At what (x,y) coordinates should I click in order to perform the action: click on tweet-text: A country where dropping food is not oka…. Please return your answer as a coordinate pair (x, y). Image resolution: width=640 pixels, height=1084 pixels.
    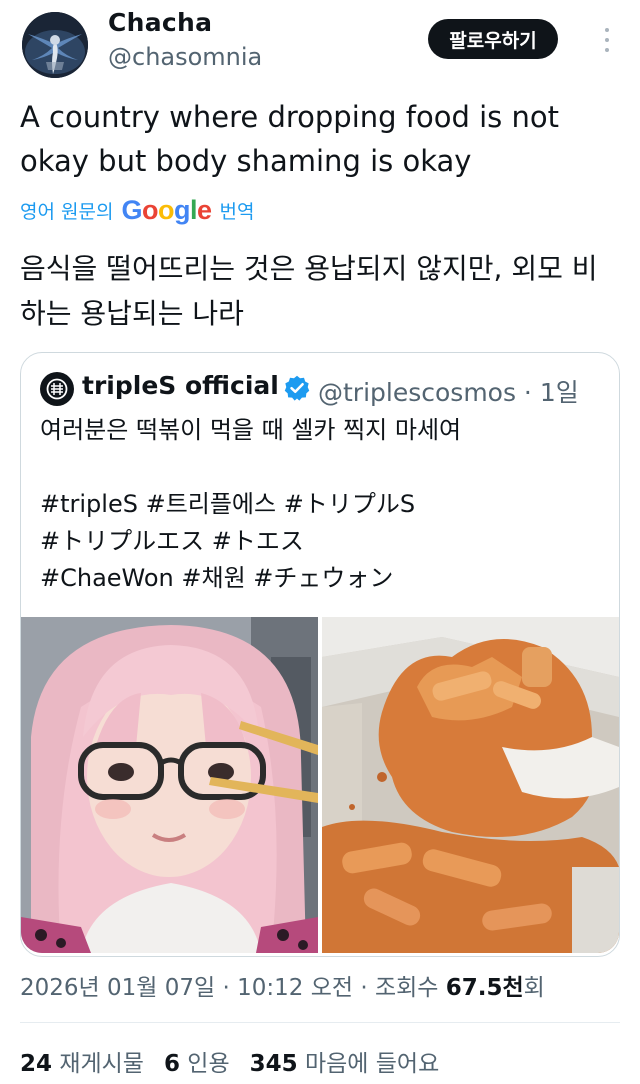
    Looking at the image, I should click on (289, 139).